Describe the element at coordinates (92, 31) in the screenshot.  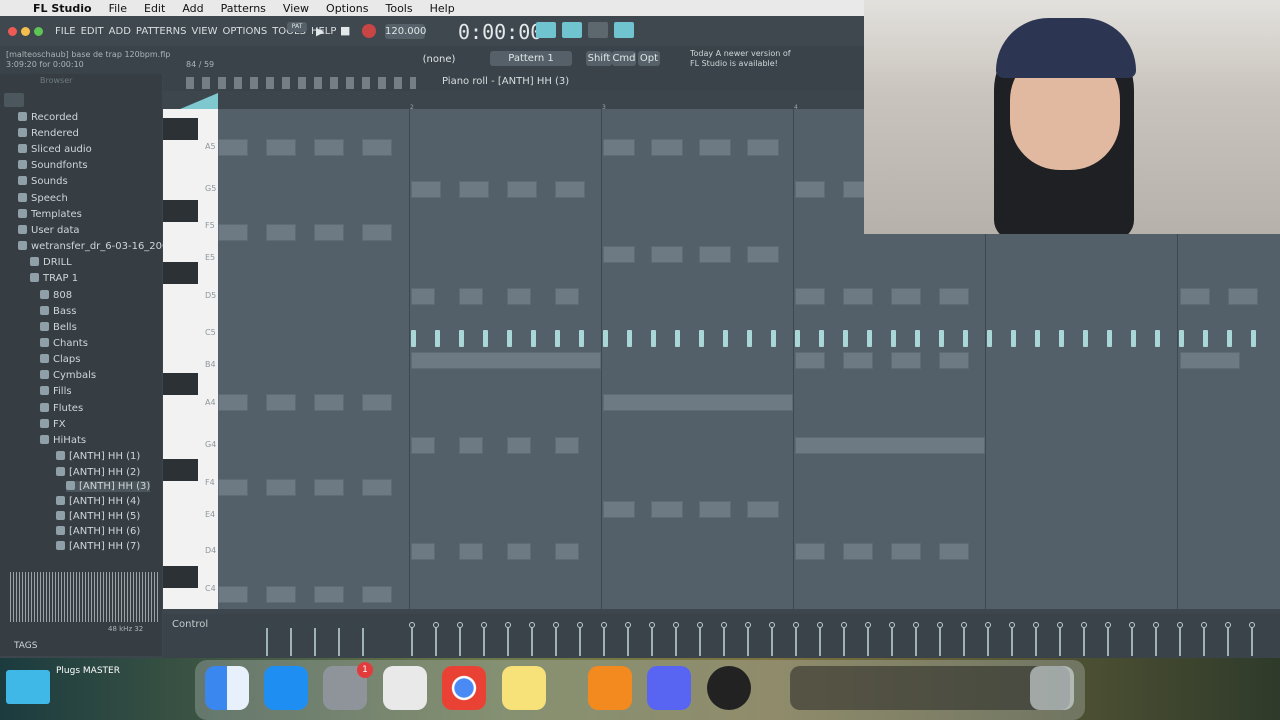
I see `fl-menu-edit: EDIT` at that location.